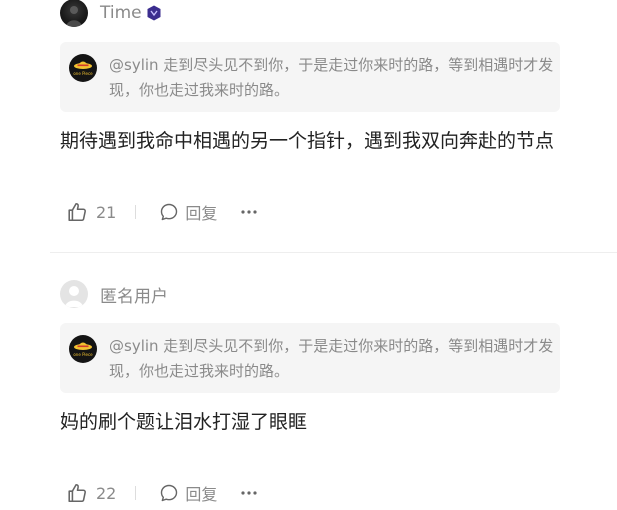 Image resolution: width=617 pixels, height=510 pixels. Describe the element at coordinates (154, 13) in the screenshot. I see `level-badge-icon` at that location.